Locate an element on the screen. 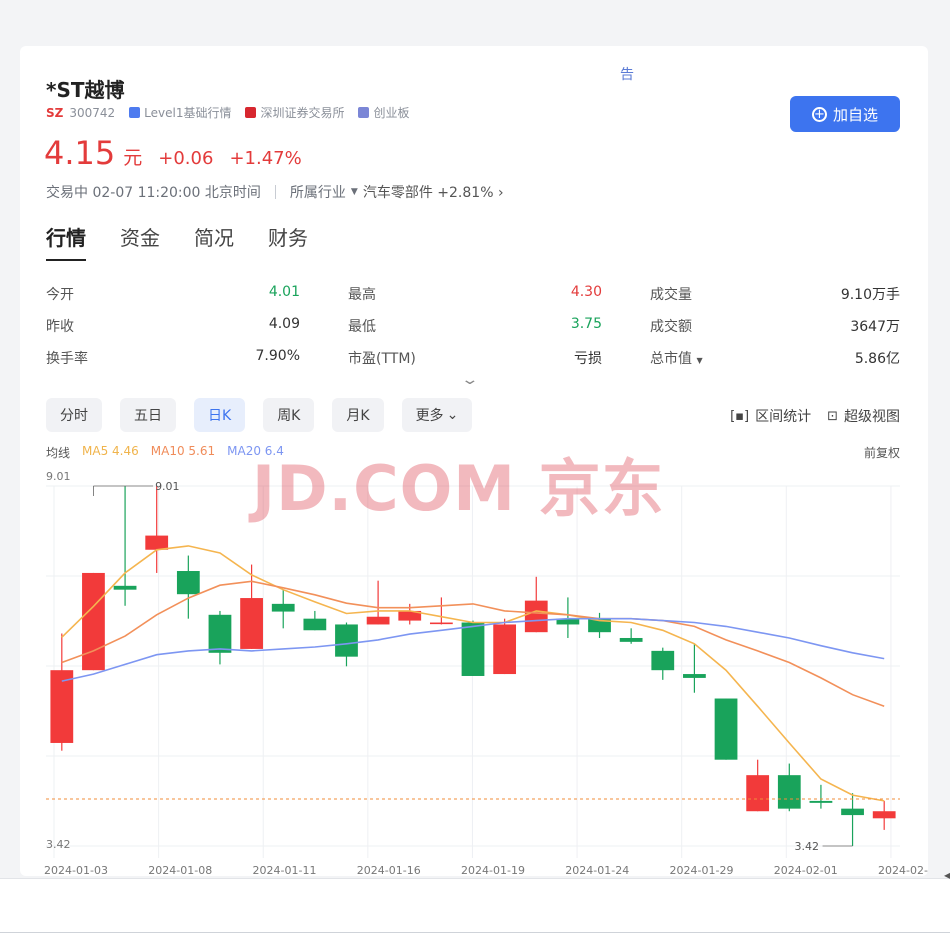 This screenshot has width=950, height=951. bottom-bar is located at coordinates (475, 914).